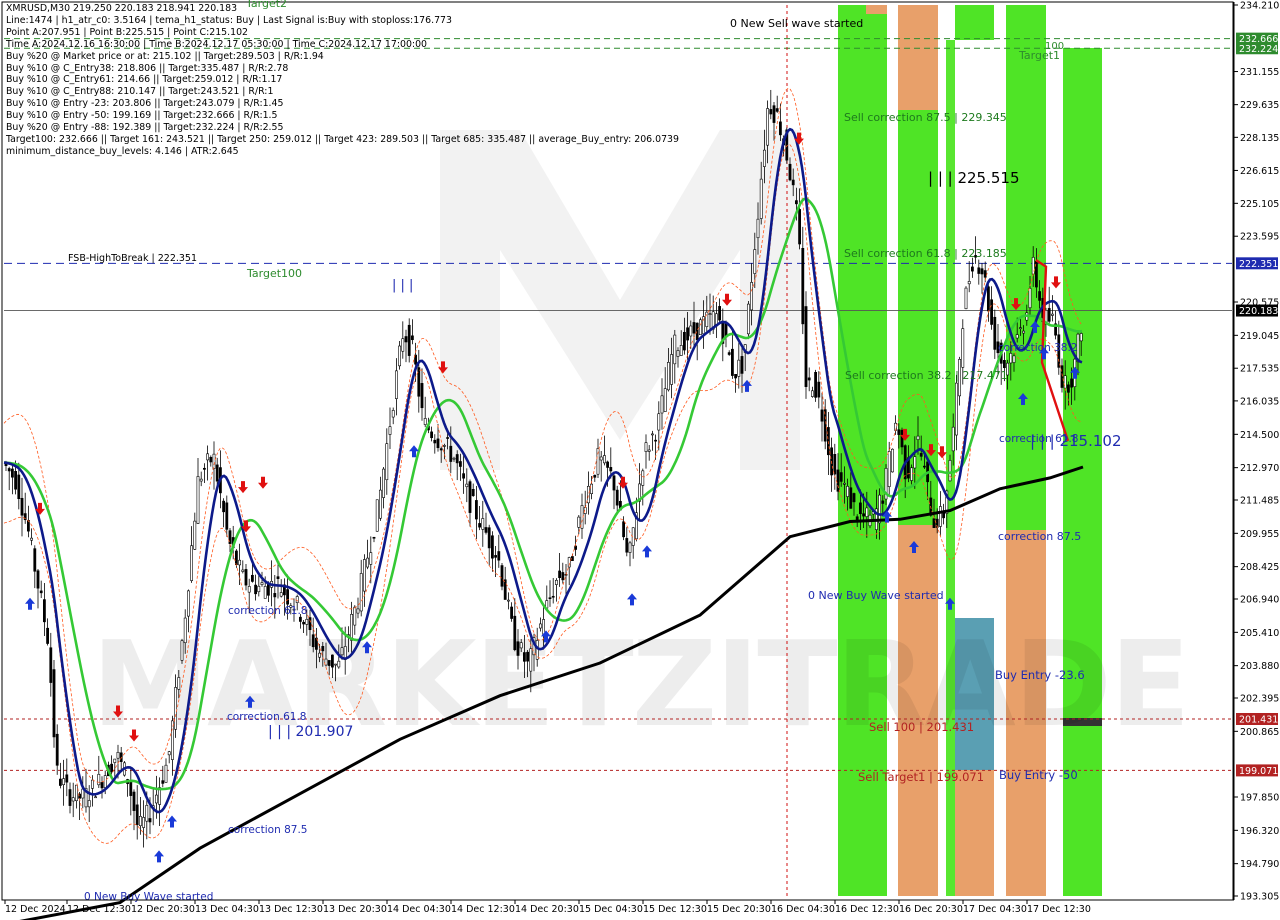 The height and width of the screenshot is (920, 1280). Describe the element at coordinates (163, 909) in the screenshot. I see `x-tick-label: 12 Dec 20:30` at that location.